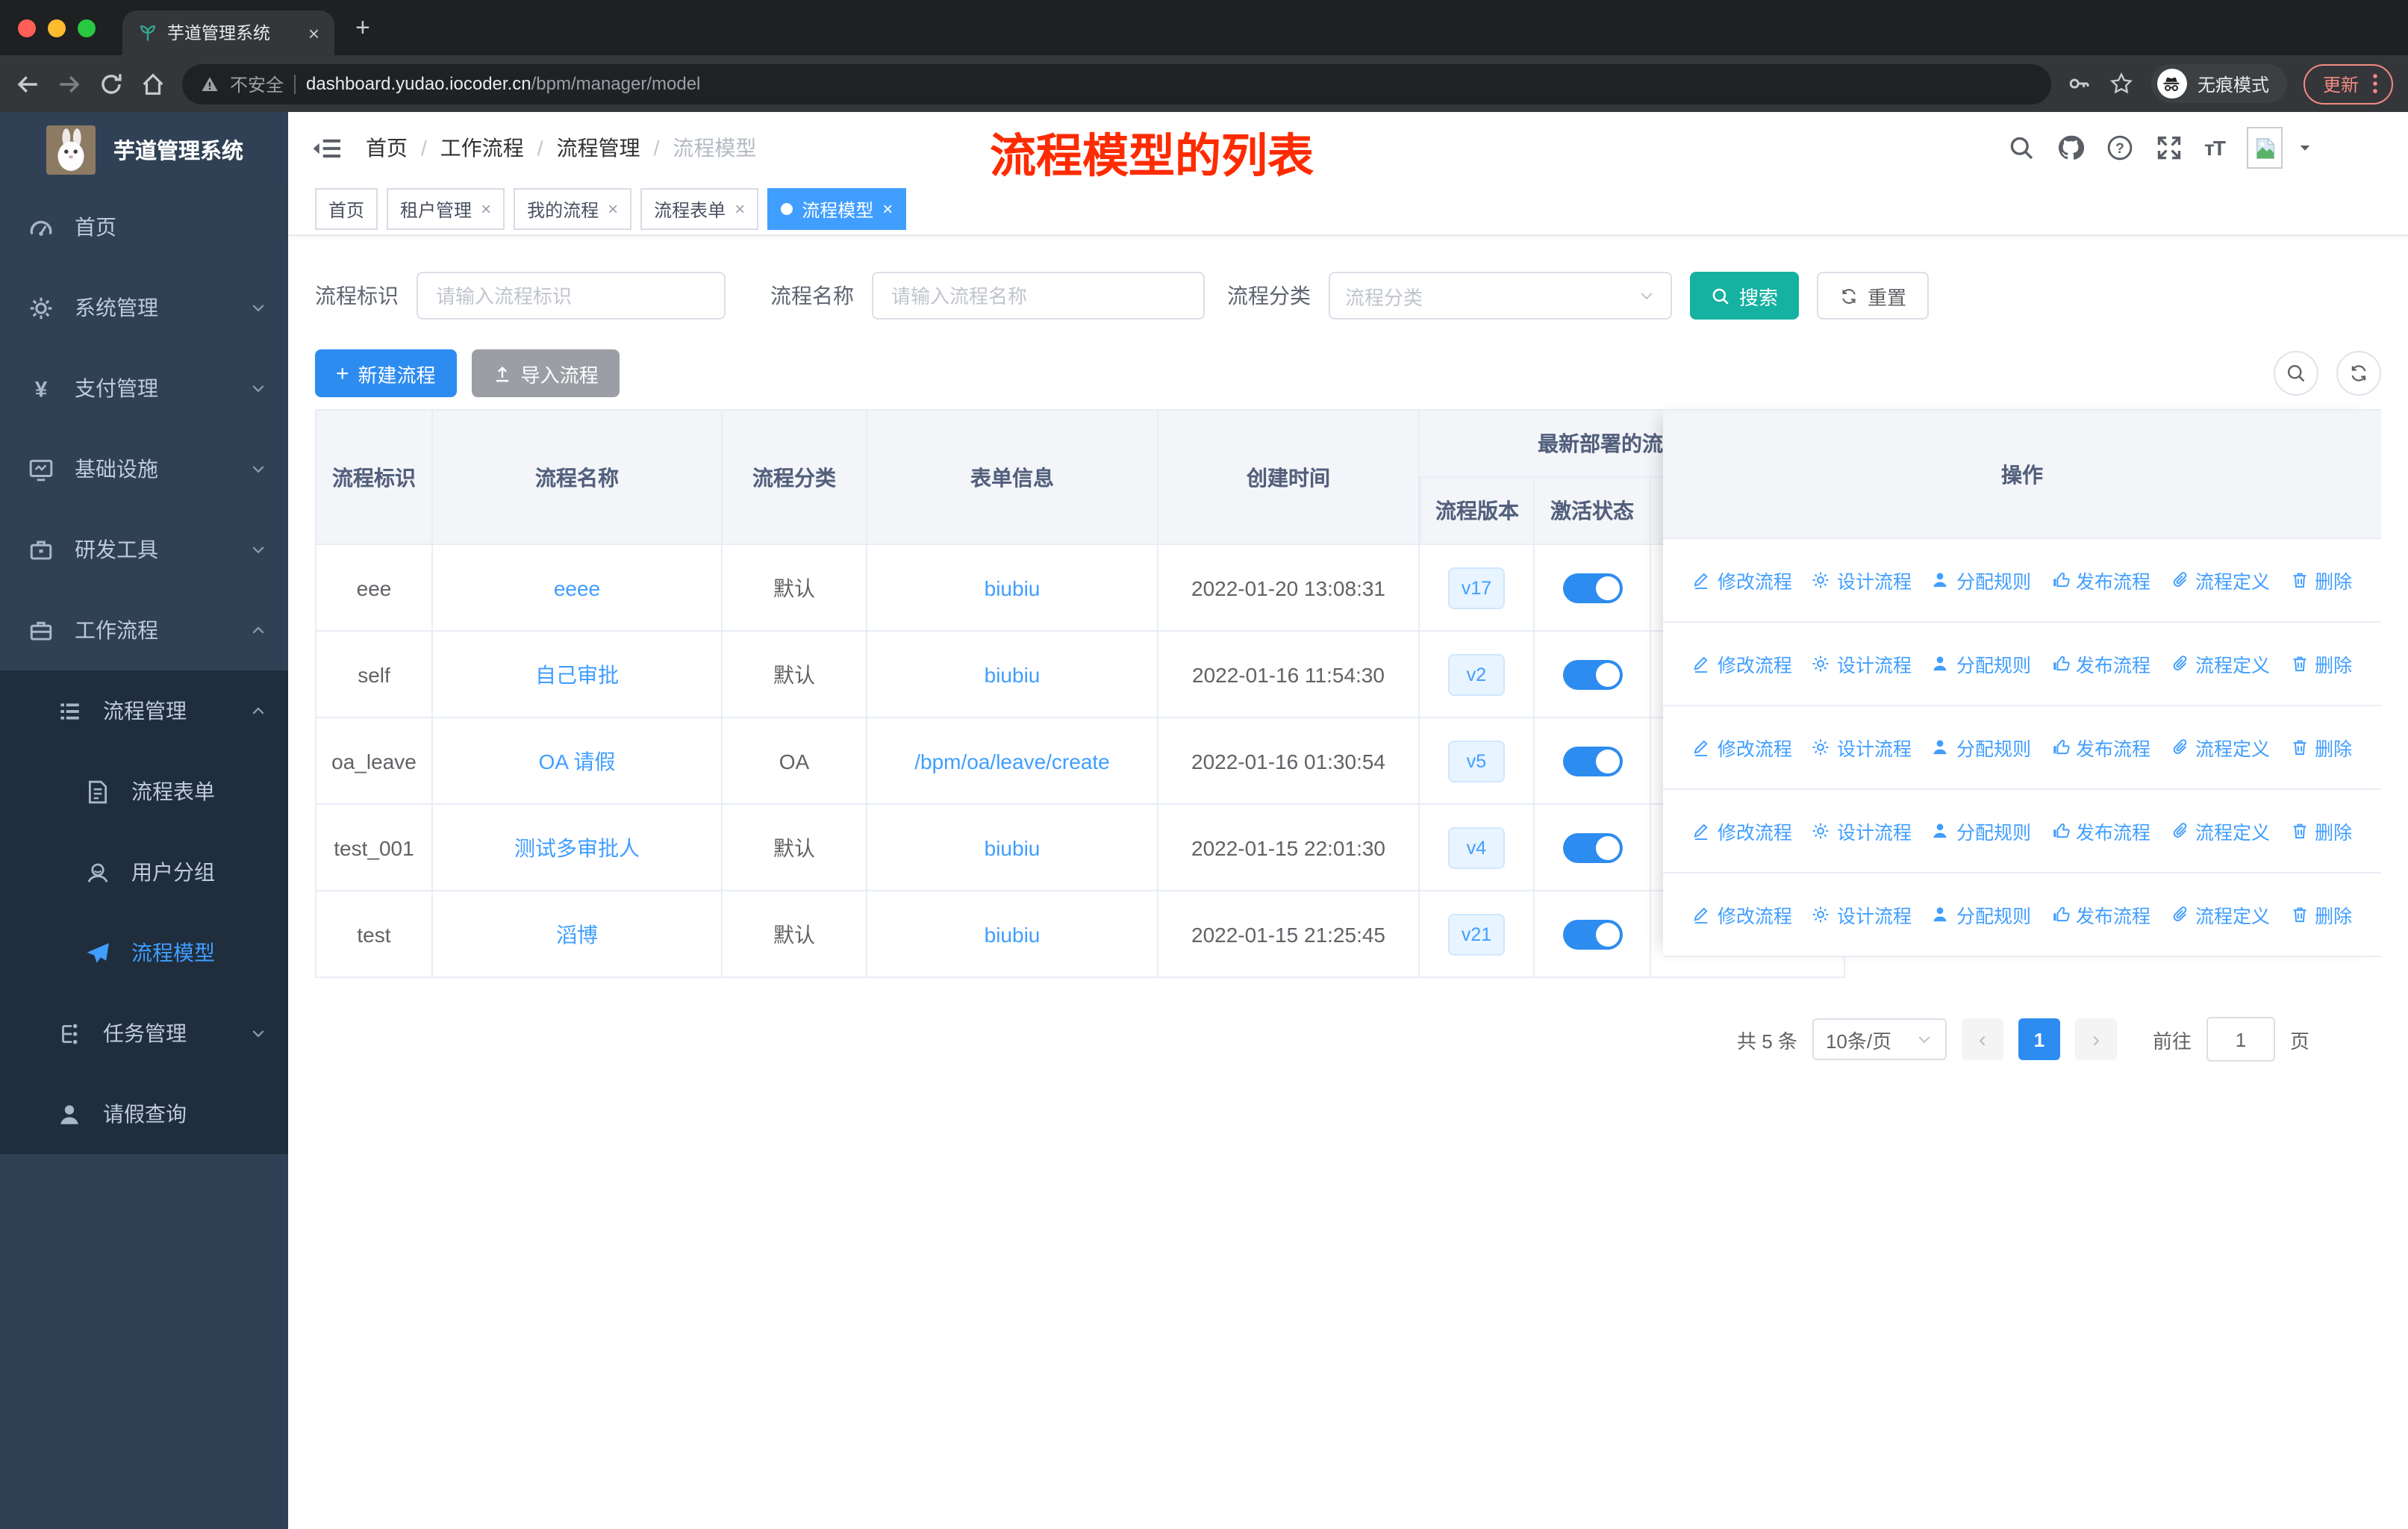  Describe the element at coordinates (27, 83) in the screenshot. I see `back-icon` at that location.